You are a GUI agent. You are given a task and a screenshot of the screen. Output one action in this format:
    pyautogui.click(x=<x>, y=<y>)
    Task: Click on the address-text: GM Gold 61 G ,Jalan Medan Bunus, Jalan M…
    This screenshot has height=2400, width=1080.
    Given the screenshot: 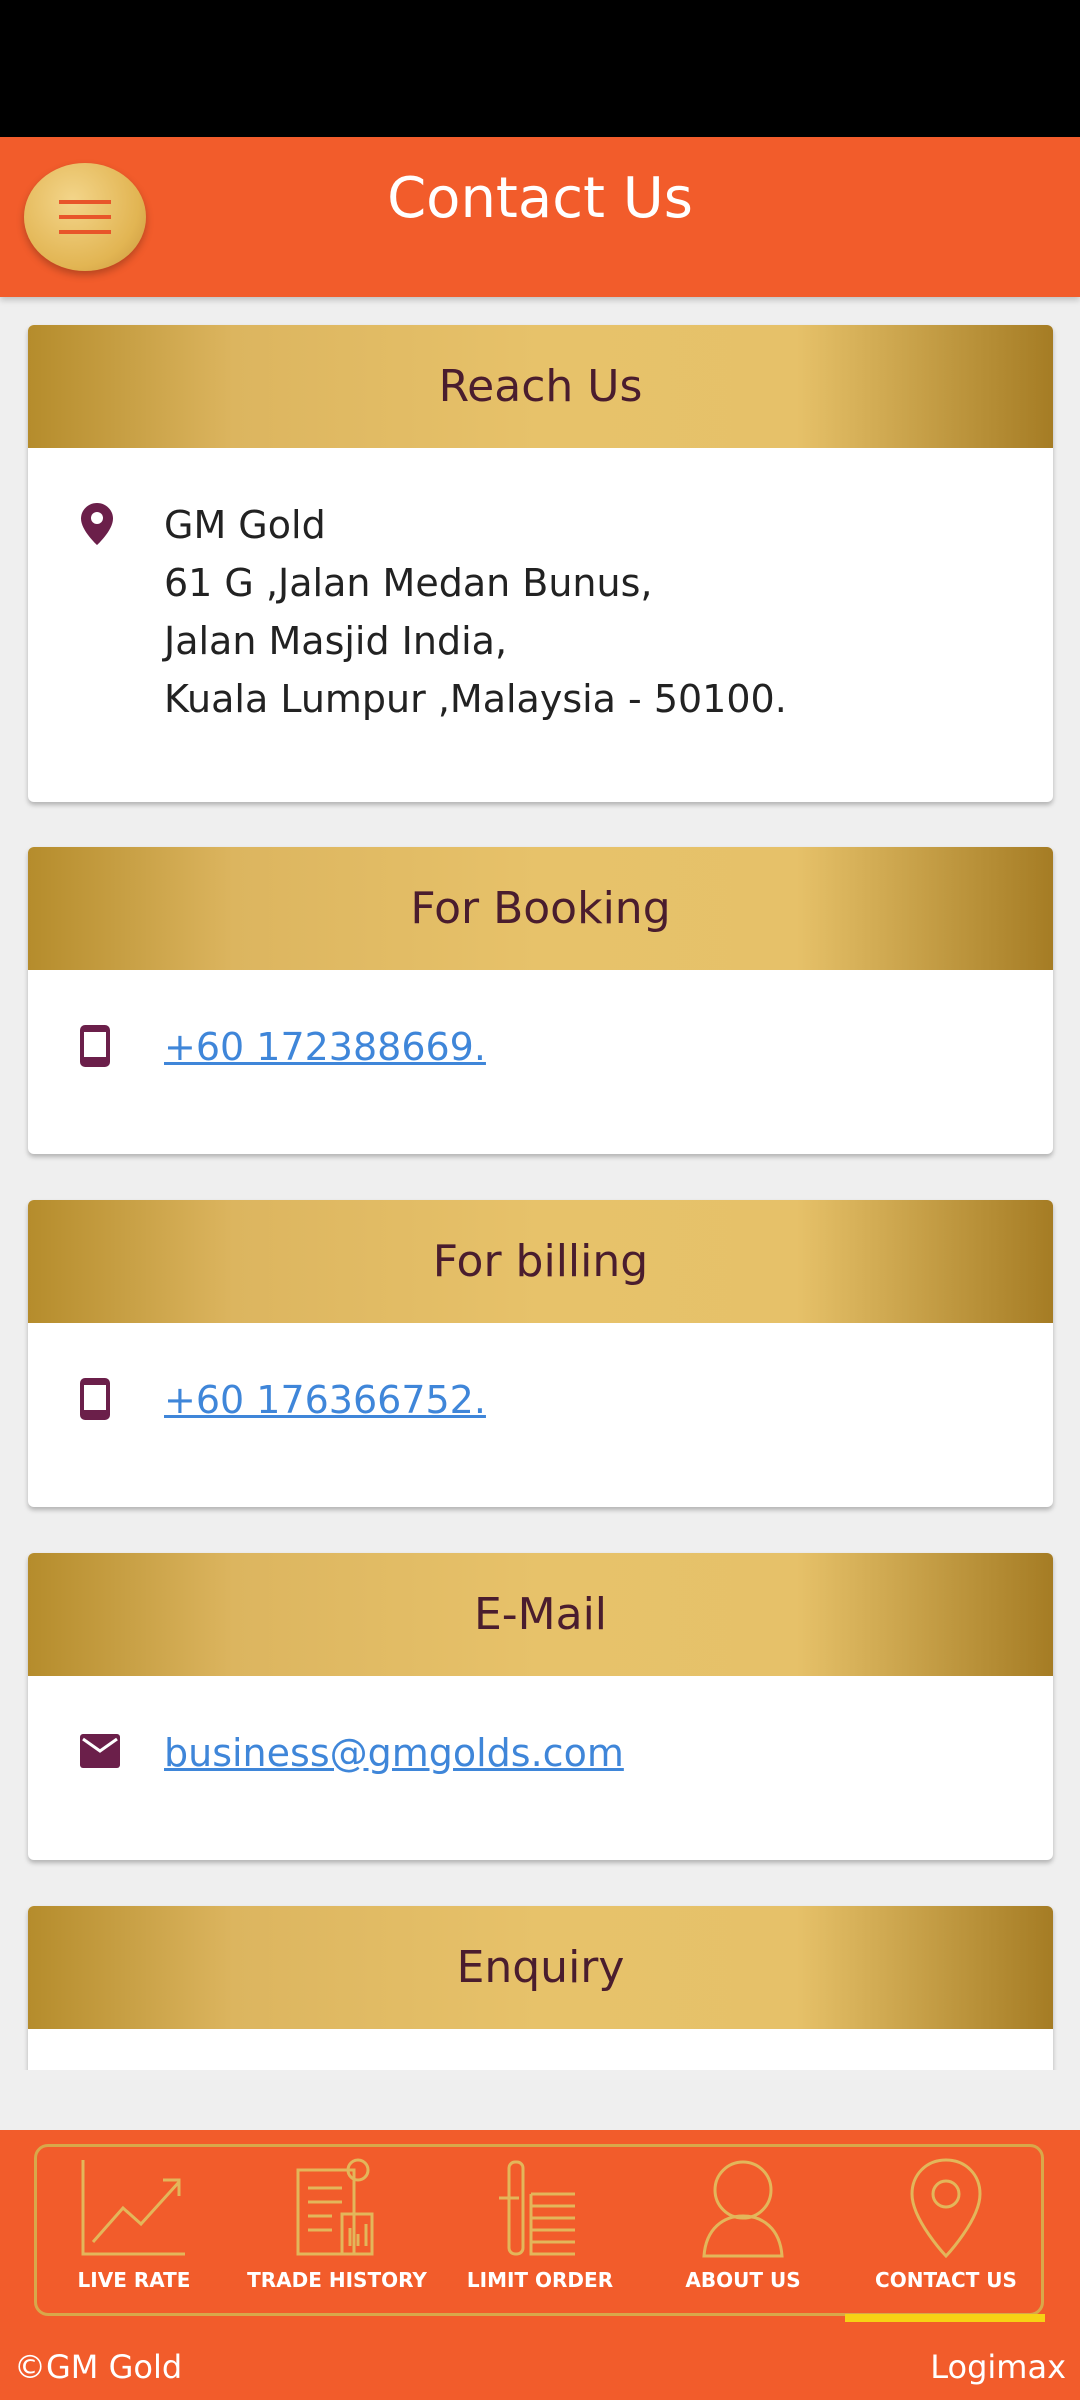 What is the action you would take?
    pyautogui.click(x=475, y=612)
    